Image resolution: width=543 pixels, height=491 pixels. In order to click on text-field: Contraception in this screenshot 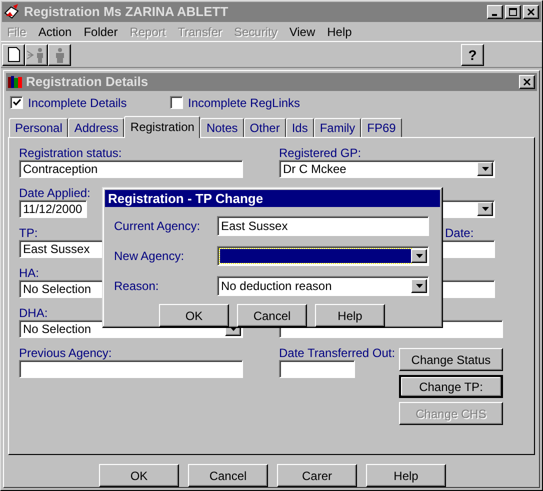, I will do `click(131, 169)`.